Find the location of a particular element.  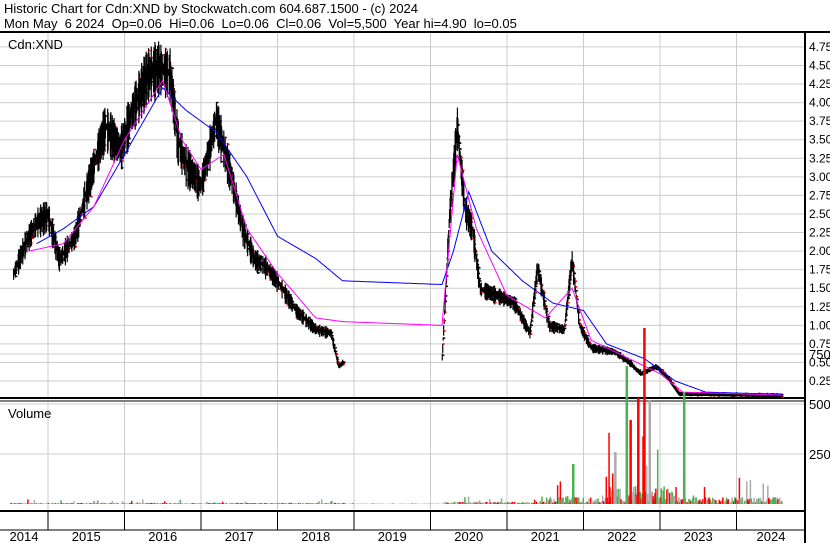

price-tick-label: 3.75 is located at coordinates (819, 121).